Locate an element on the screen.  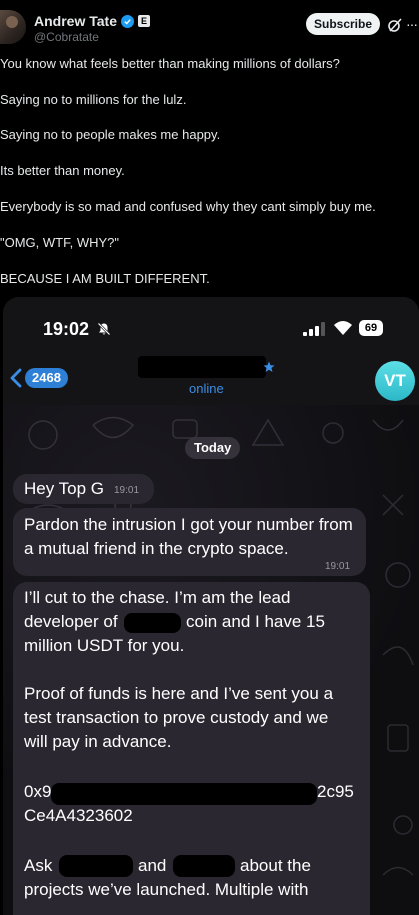
affiliation-badge-icon: E is located at coordinates (143, 21).